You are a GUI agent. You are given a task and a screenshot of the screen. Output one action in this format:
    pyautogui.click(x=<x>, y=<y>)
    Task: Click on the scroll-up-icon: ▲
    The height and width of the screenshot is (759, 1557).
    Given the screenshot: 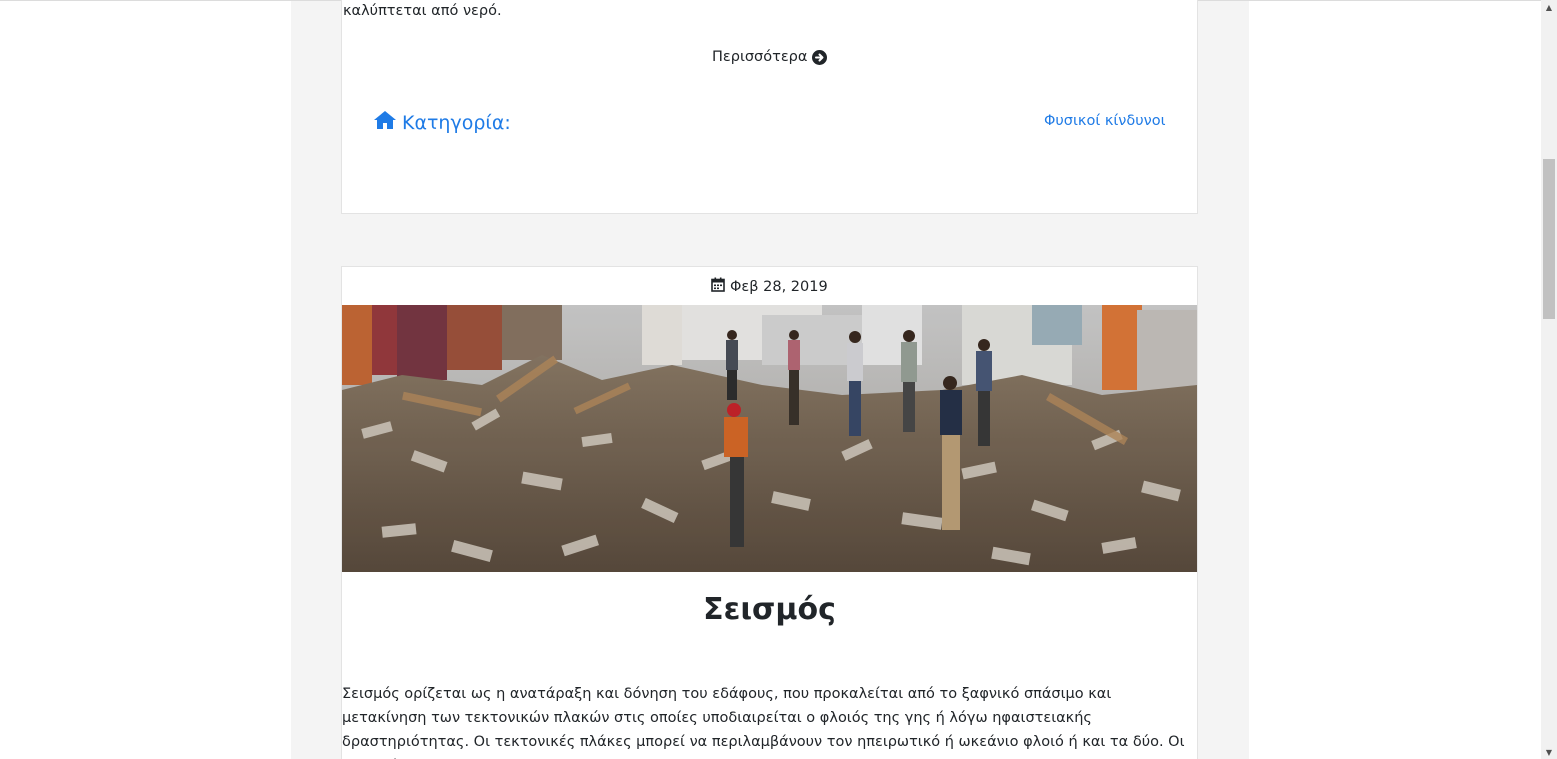 What is the action you would take?
    pyautogui.click(x=1549, y=7)
    